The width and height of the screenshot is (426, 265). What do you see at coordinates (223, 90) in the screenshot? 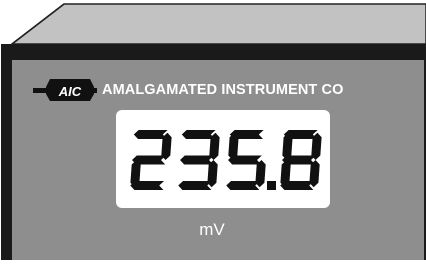
I see `brand-name: AMALGAMATED INSTRUMENT CO` at bounding box center [223, 90].